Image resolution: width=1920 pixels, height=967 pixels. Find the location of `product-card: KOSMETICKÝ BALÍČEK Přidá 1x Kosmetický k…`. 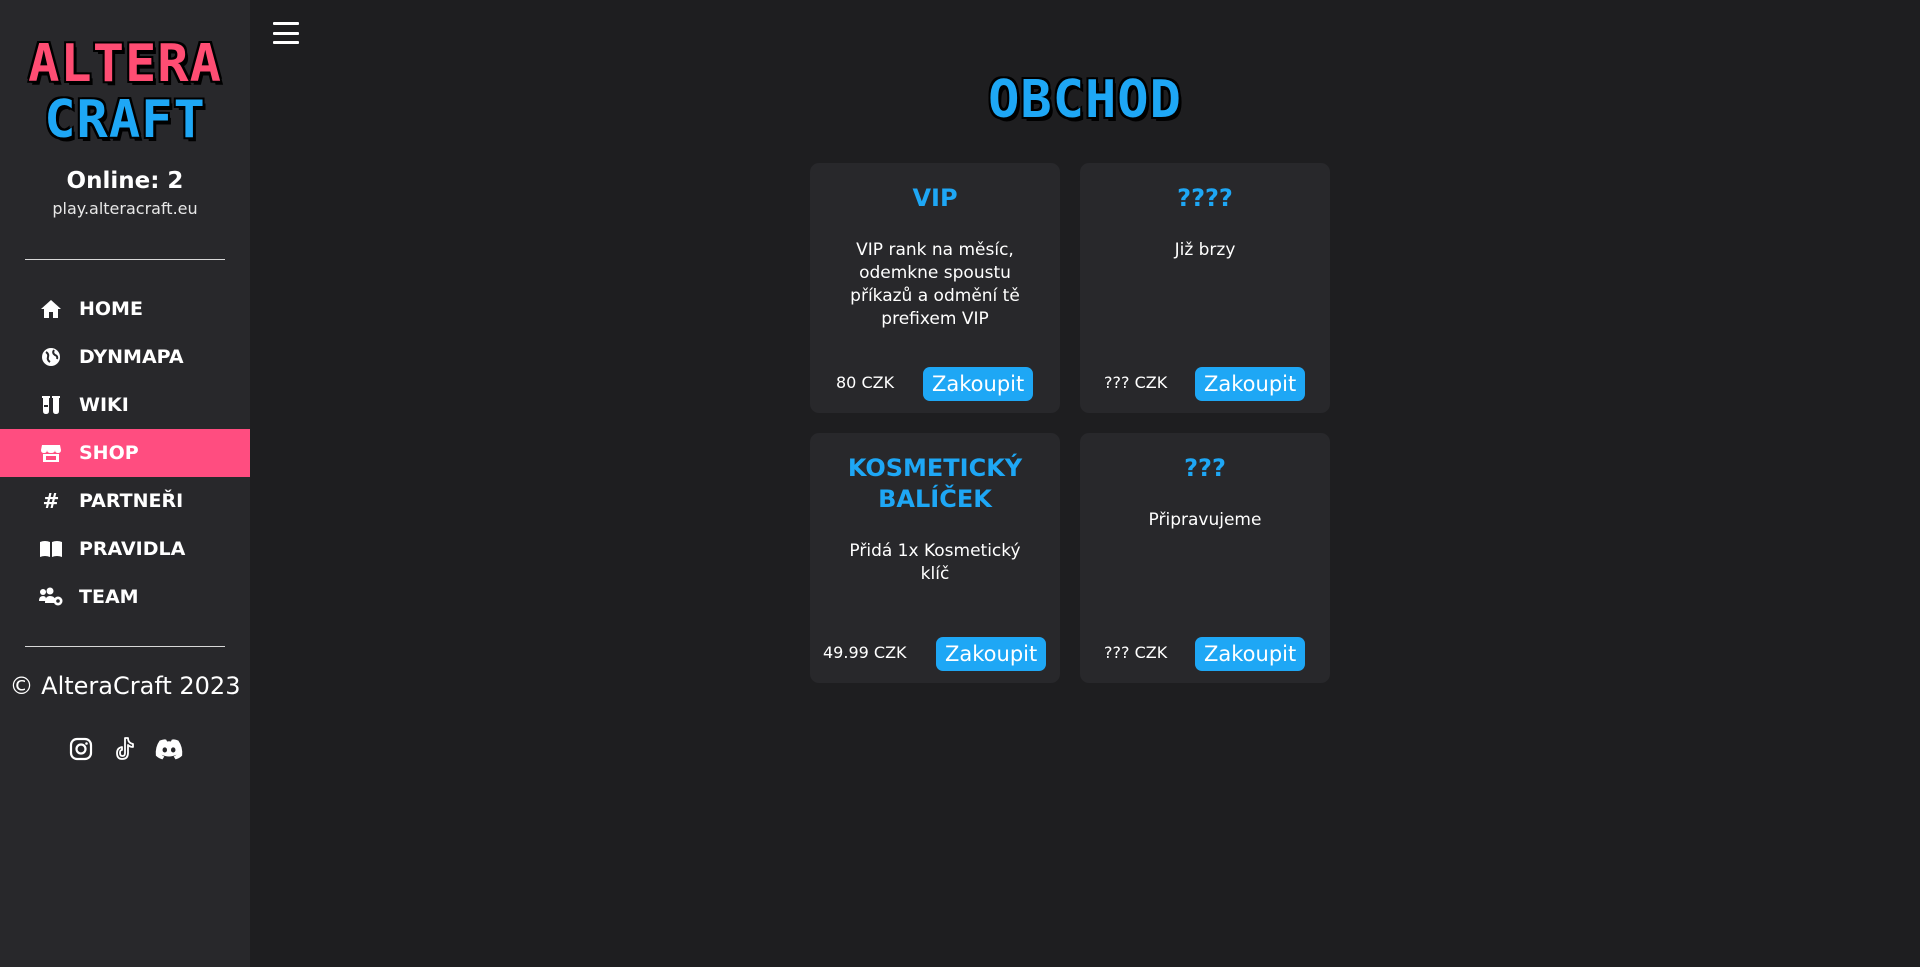

product-card: KOSMETICKÝ BALÍČEK Přidá 1x Kosmetický k… is located at coordinates (935, 558).